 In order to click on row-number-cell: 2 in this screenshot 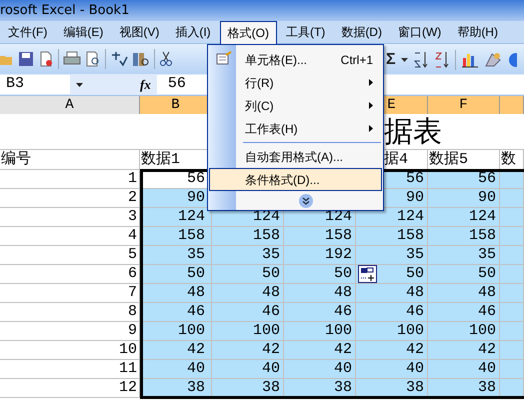, I will do `click(132, 198)`.